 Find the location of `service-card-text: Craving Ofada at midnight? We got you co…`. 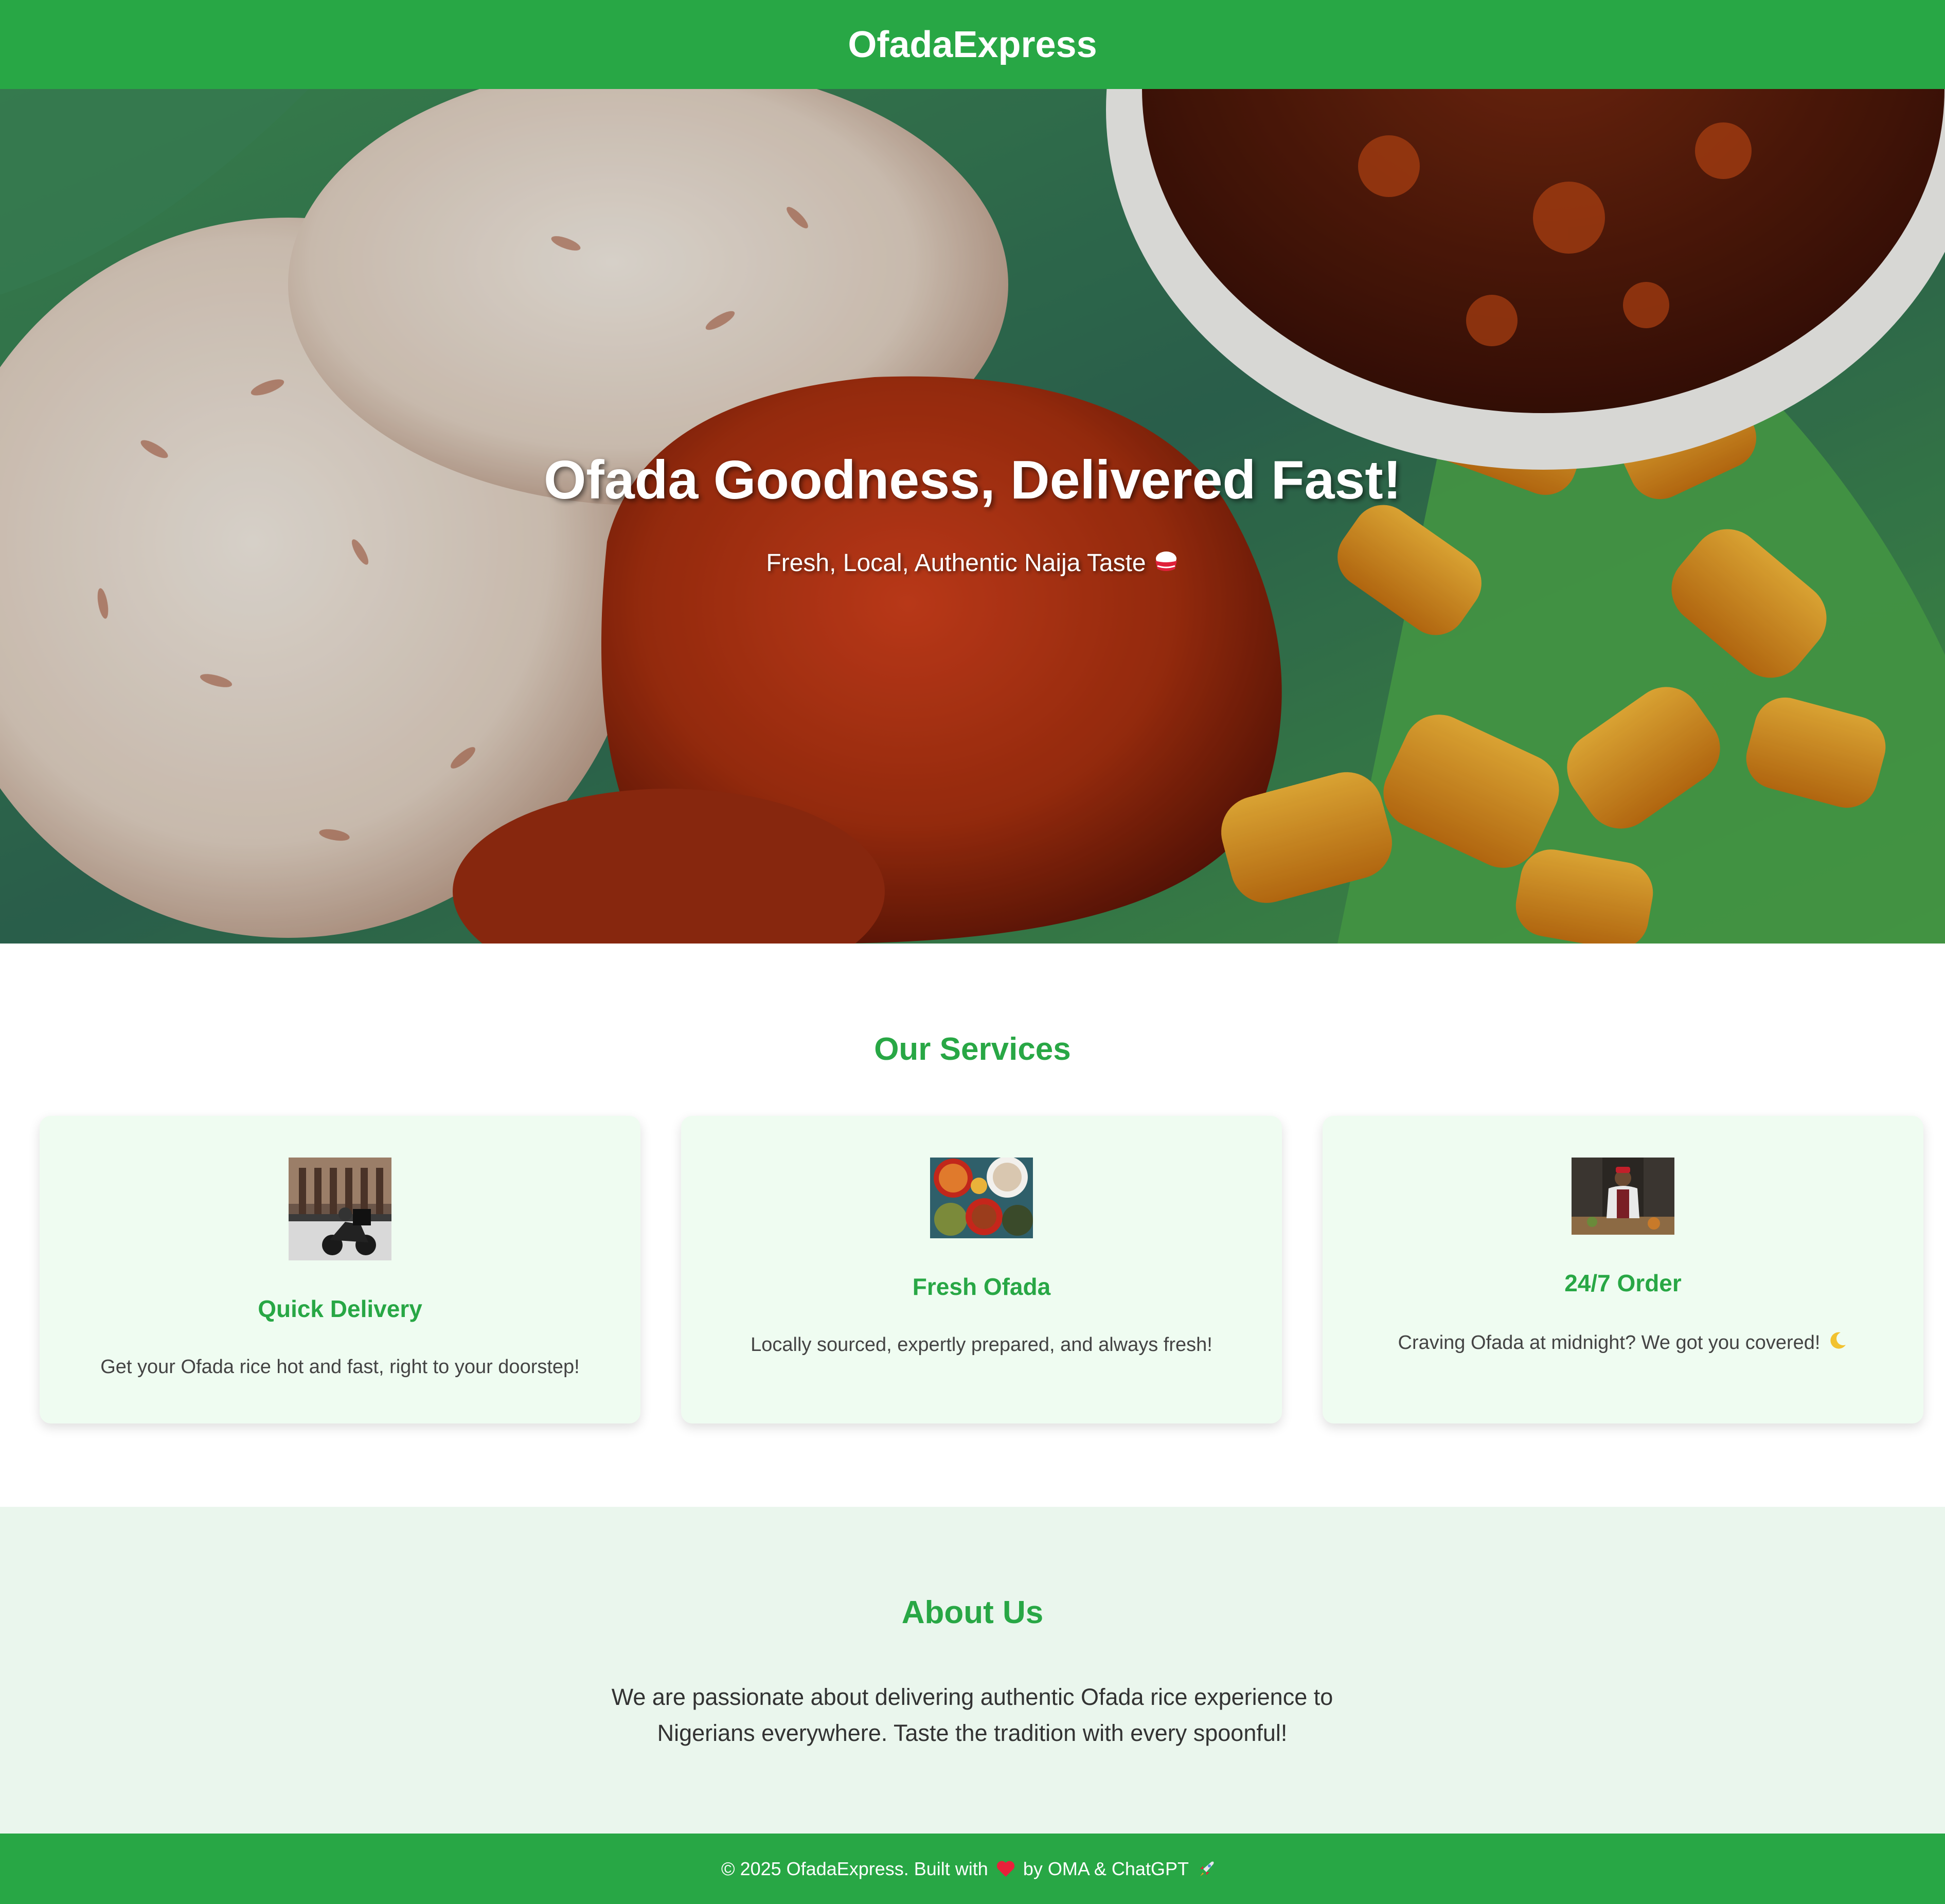

service-card-text: Craving Ofada at midnight? We got you co… is located at coordinates (1623, 1342).